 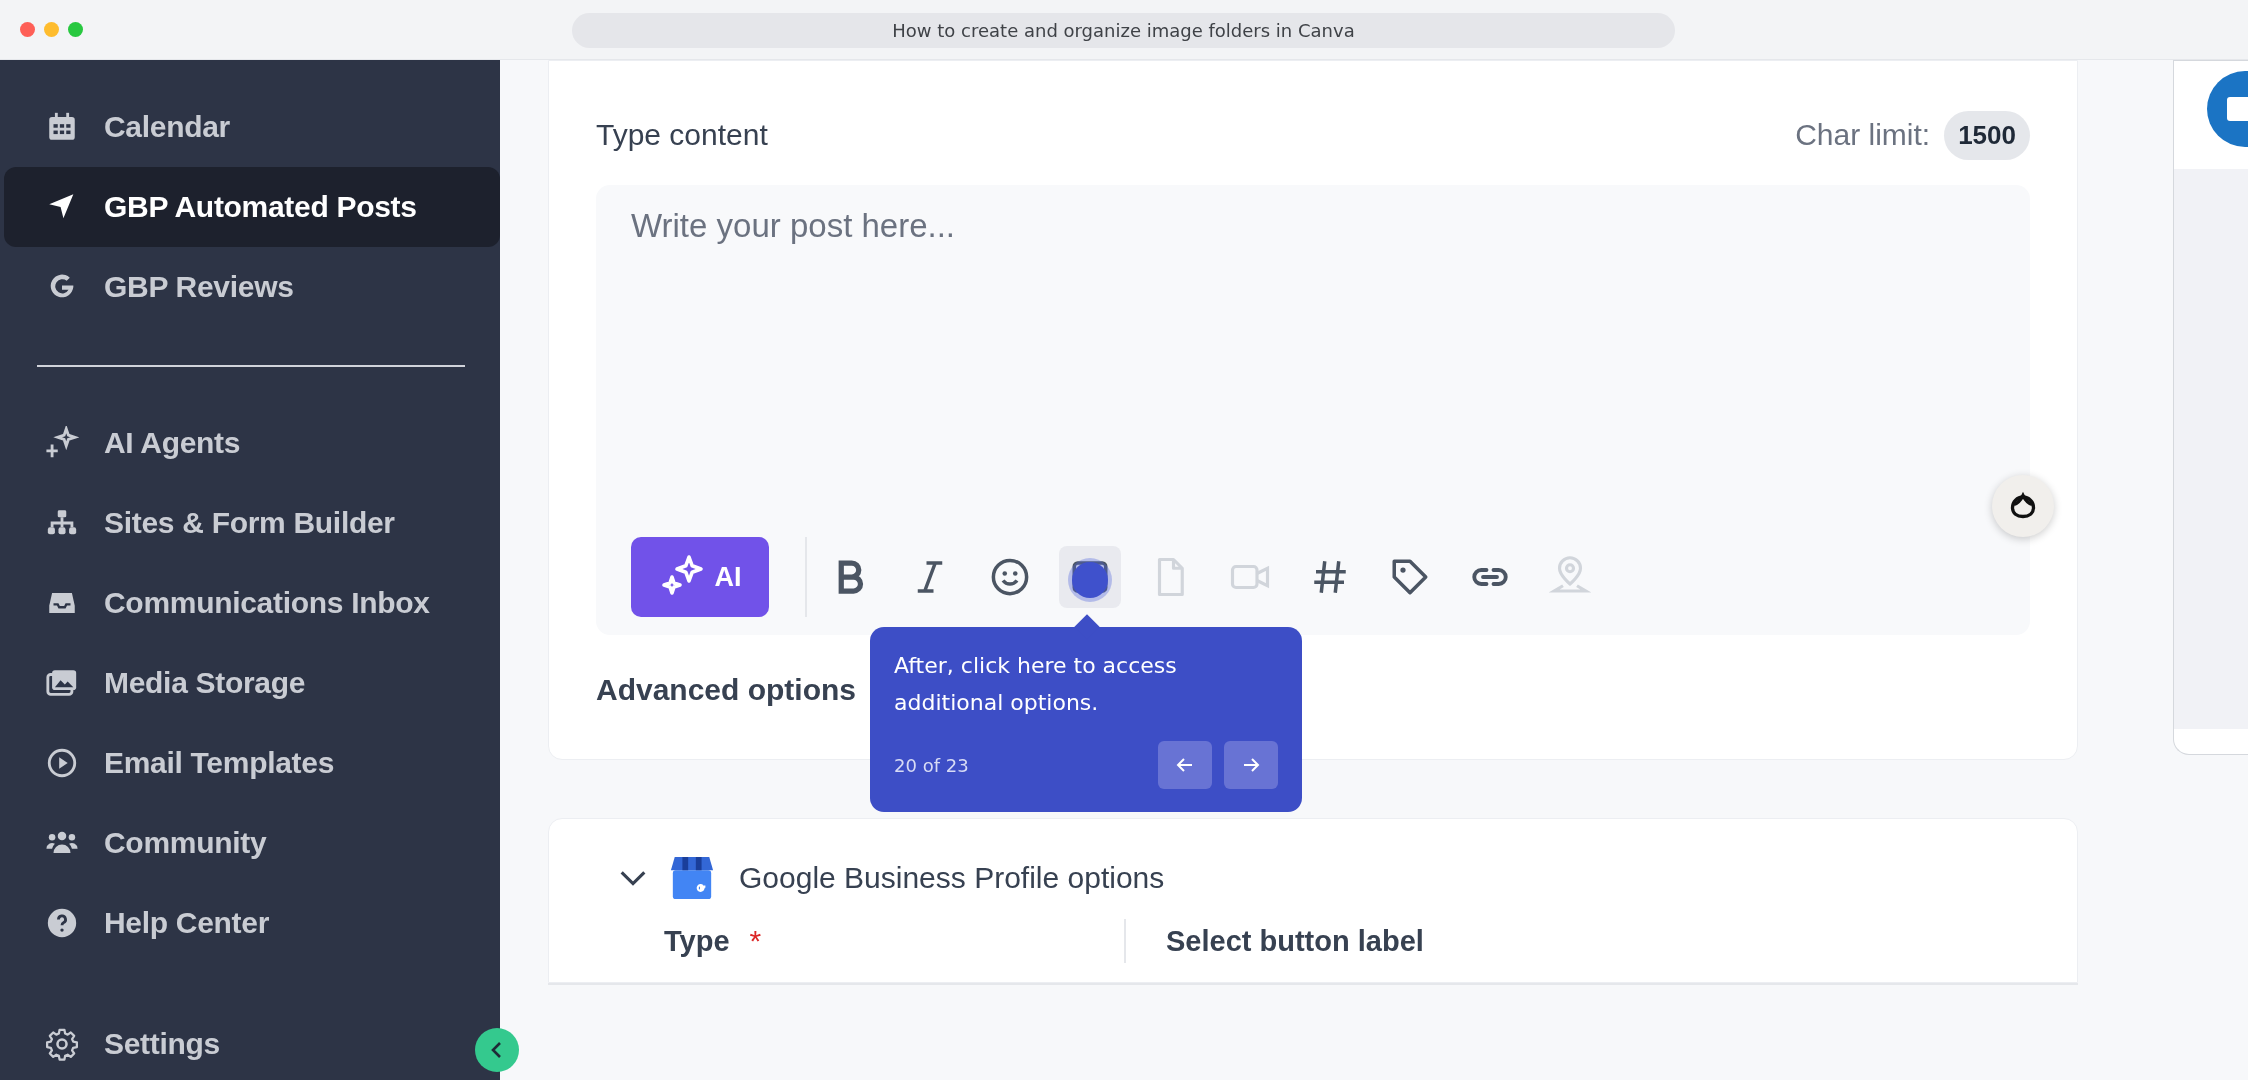 What do you see at coordinates (252, 443) in the screenshot?
I see `sidebar-item: AI Agents` at bounding box center [252, 443].